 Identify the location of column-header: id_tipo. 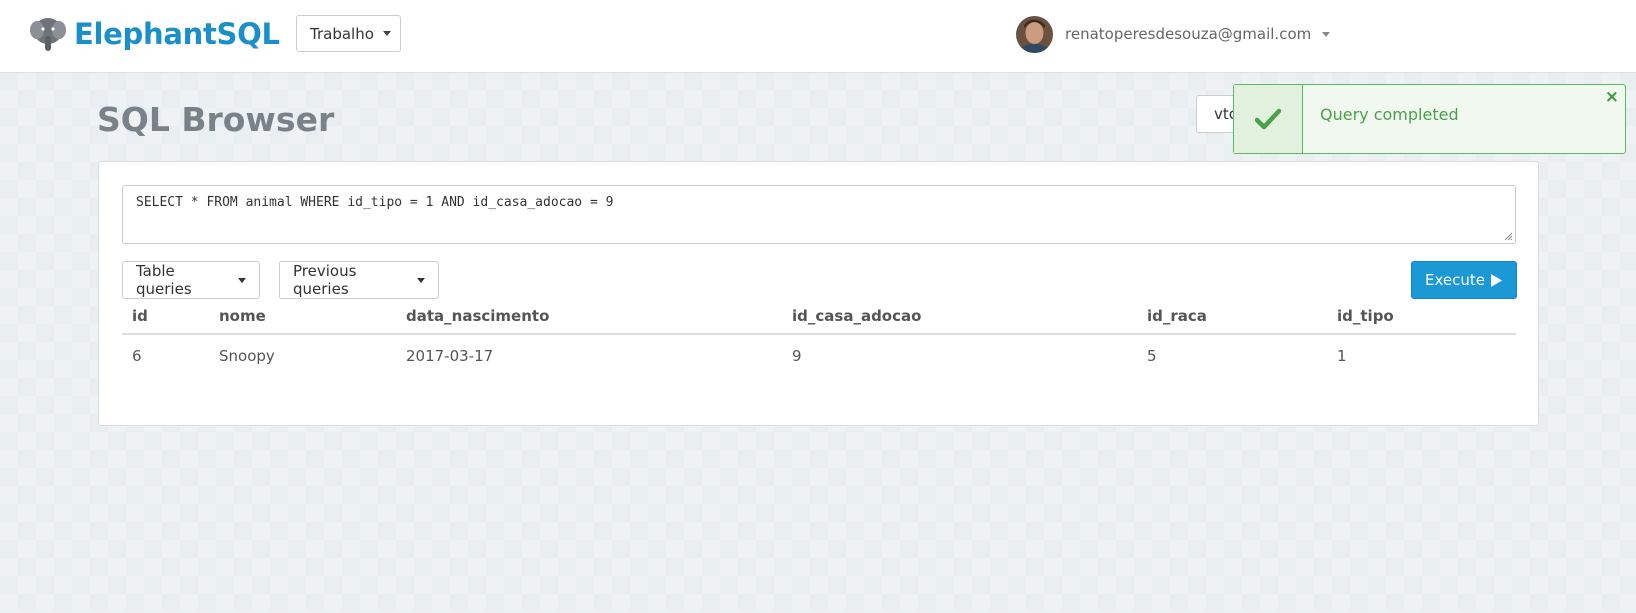
(1421, 317).